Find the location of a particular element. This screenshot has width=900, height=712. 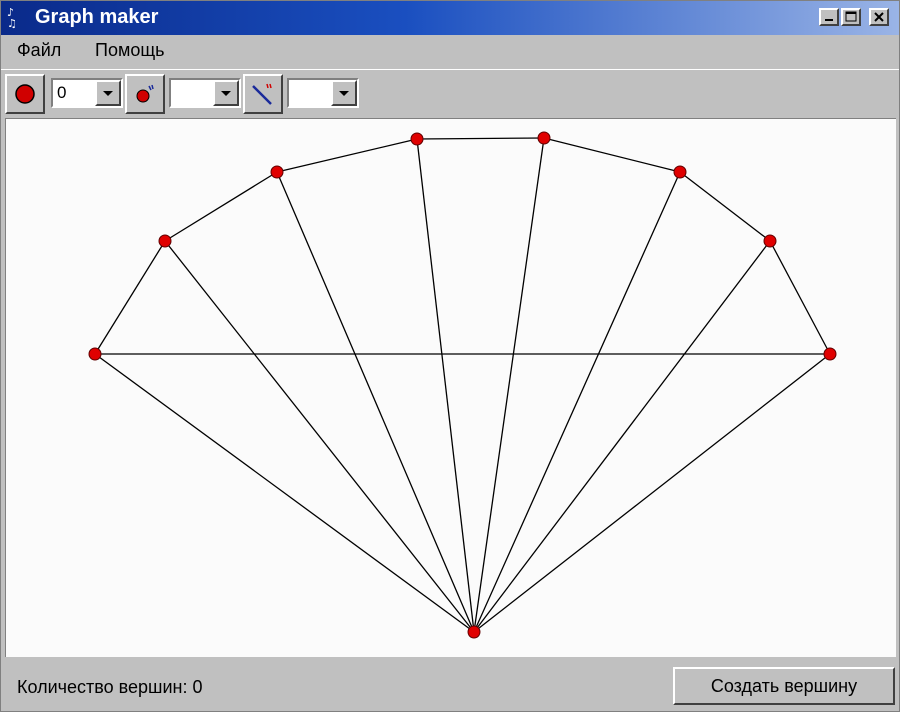

edge-color-select is located at coordinates (323, 93).